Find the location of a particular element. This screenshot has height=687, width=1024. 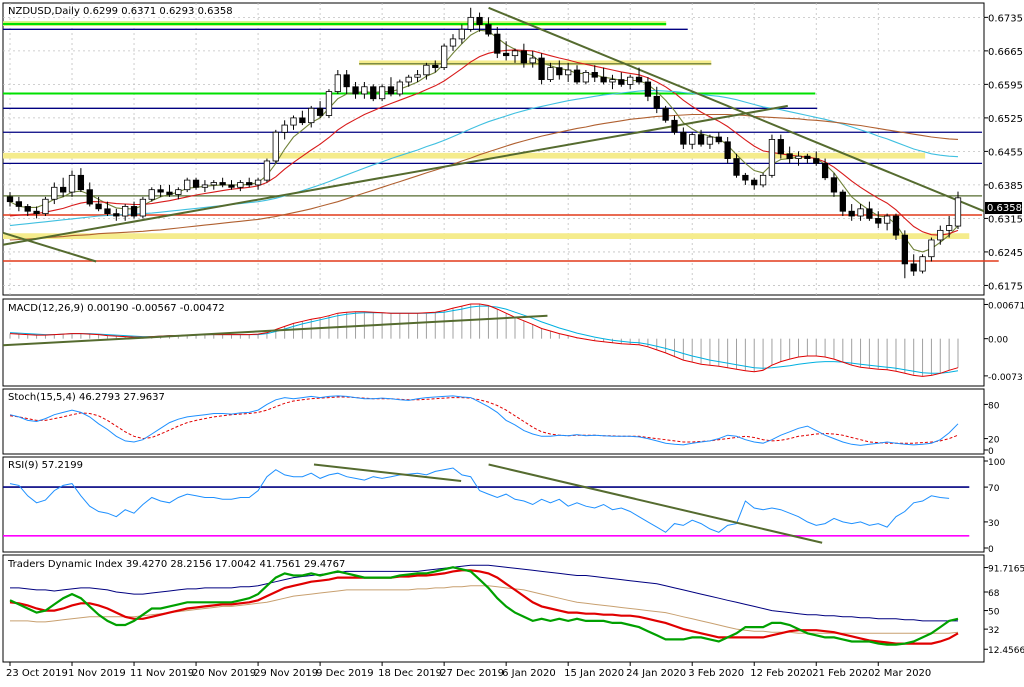

date-tick-label: 20 Nov 2019 is located at coordinates (224, 673).